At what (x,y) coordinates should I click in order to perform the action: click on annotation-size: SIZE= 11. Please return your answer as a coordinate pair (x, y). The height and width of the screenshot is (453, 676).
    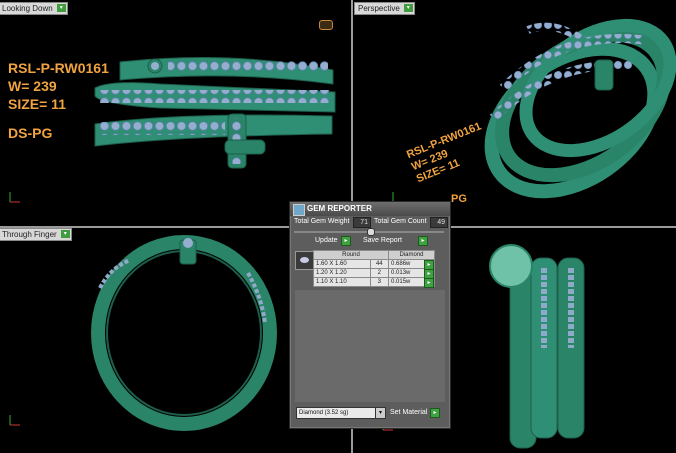
    Looking at the image, I should click on (37, 104).